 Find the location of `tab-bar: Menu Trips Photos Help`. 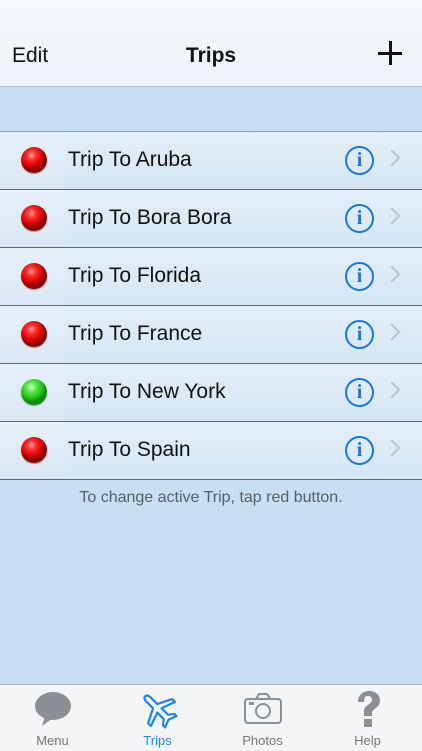

tab-bar: Menu Trips Photos Help is located at coordinates (211, 717).